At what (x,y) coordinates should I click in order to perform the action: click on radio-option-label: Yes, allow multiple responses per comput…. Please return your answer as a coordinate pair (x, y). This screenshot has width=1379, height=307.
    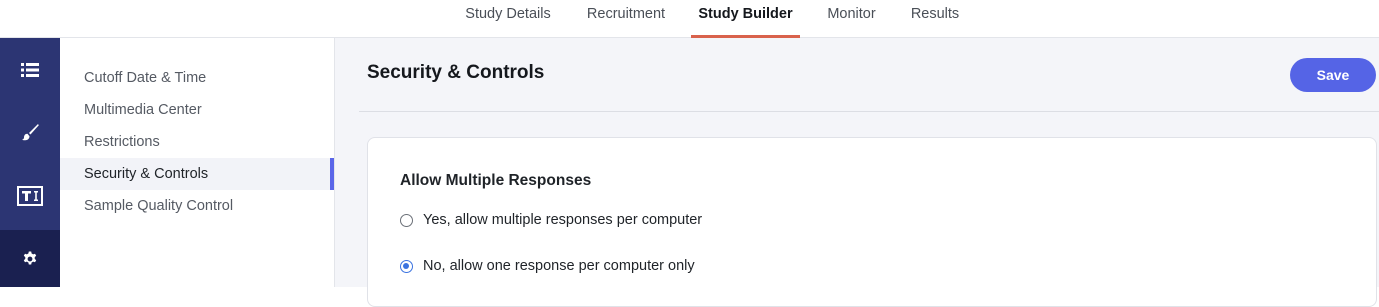
    Looking at the image, I should click on (563, 220).